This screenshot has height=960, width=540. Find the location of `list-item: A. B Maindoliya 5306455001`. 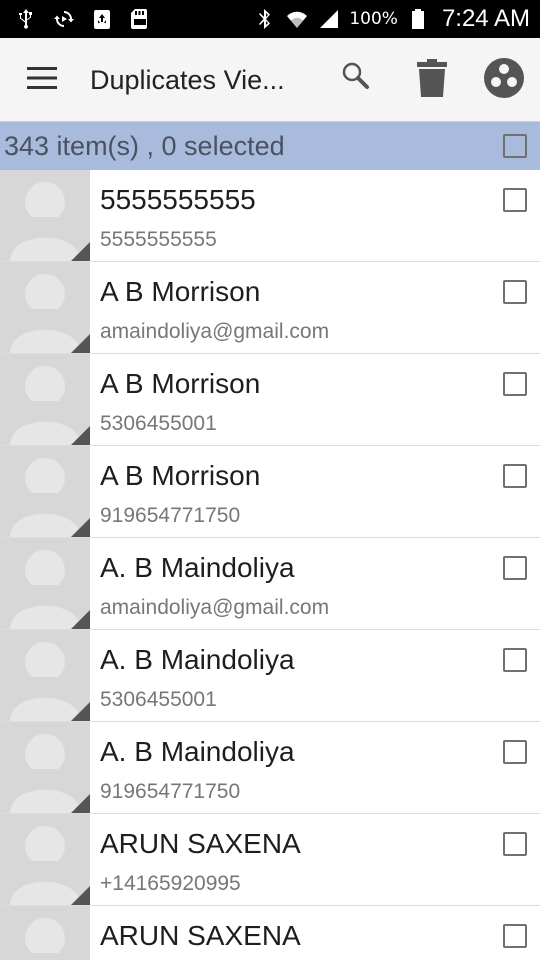

list-item: A. B Maindoliya 5306455001 is located at coordinates (270, 676).